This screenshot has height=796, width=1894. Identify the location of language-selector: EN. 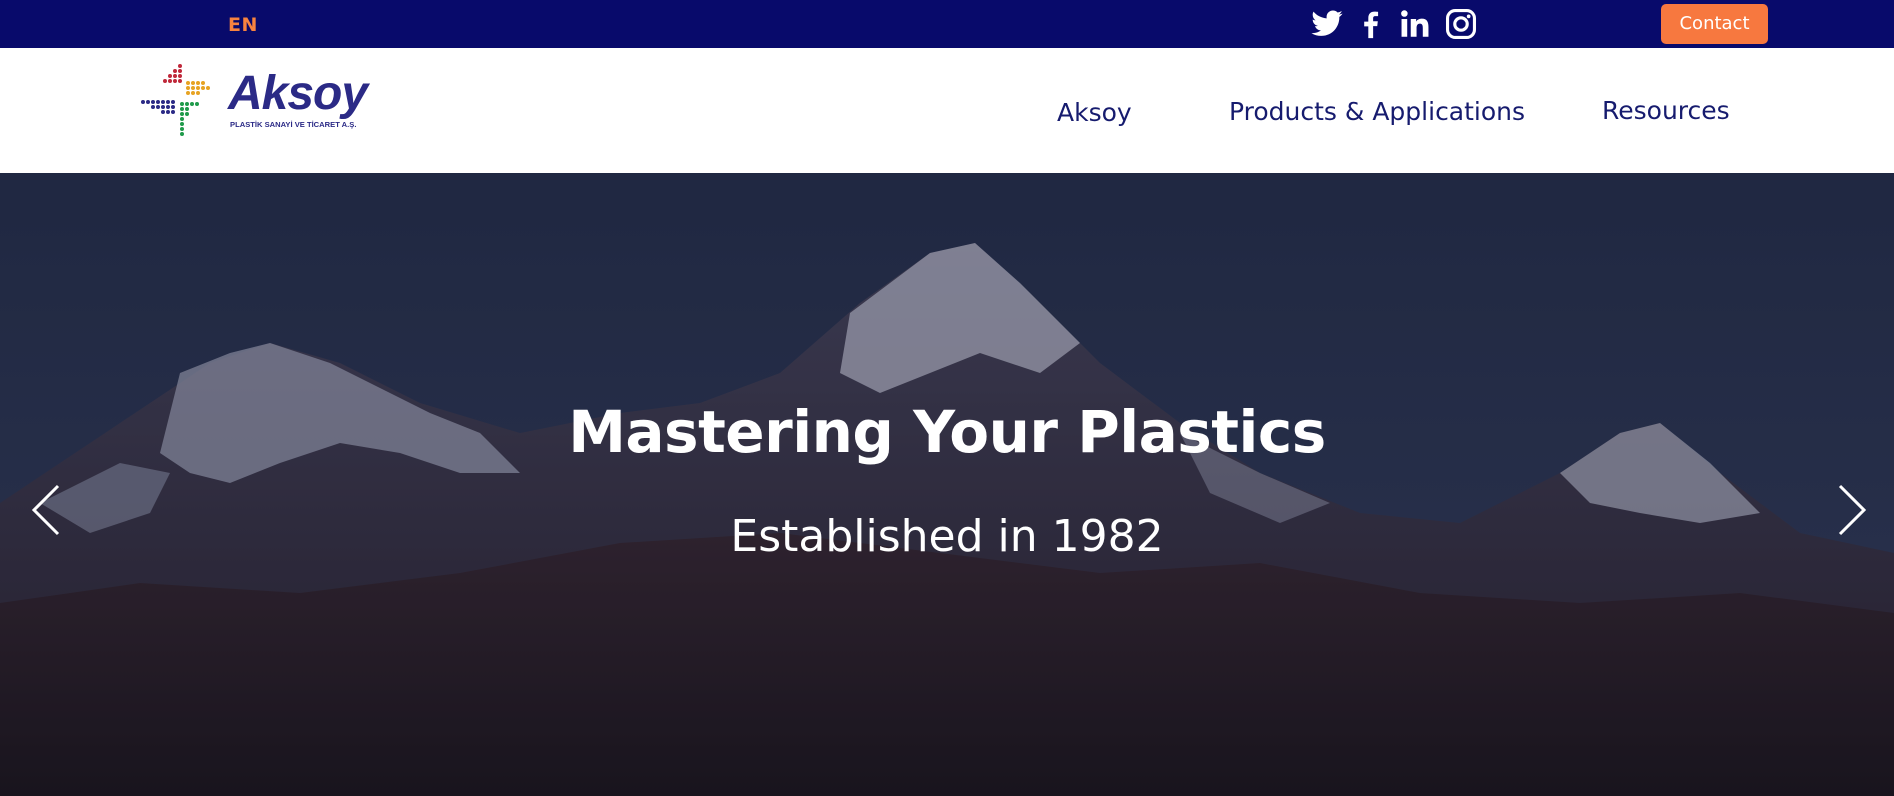
(243, 25).